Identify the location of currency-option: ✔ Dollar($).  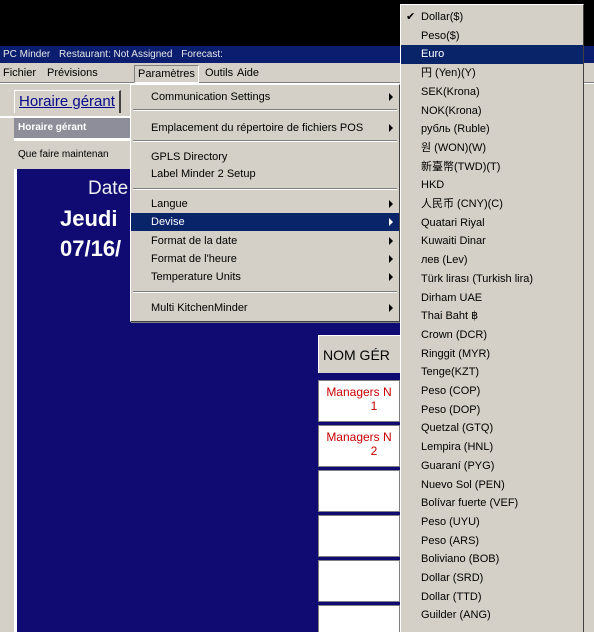
(492, 17).